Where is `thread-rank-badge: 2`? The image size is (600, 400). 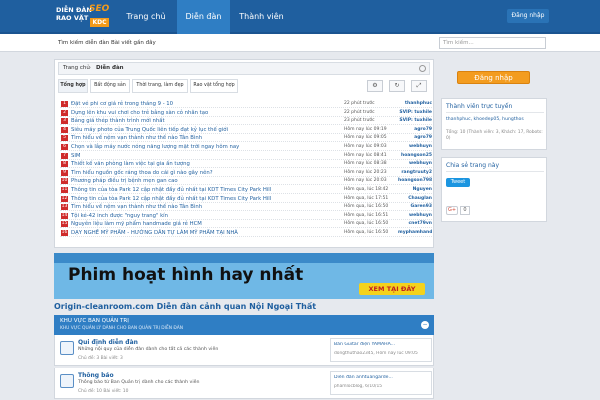
thread-rank-badge: 2 is located at coordinates (64, 112).